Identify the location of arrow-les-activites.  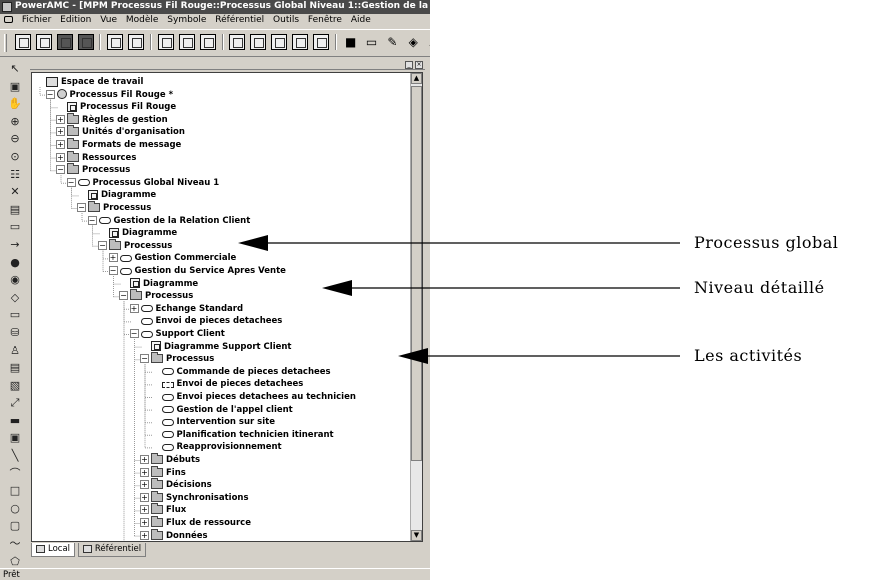
(539, 356).